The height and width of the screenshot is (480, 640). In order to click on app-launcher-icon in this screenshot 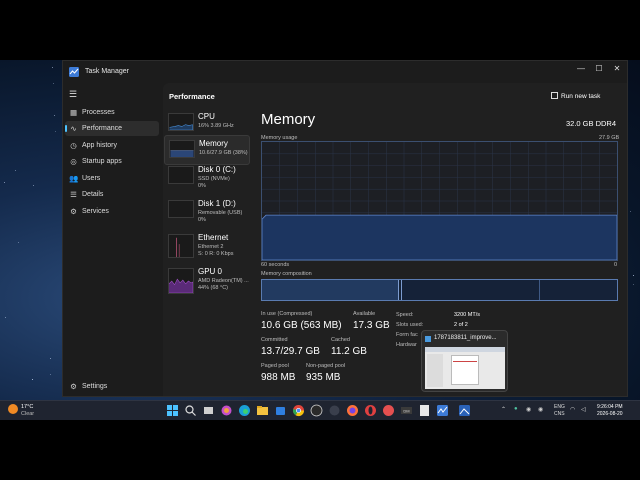, I will do `click(334, 410)`.